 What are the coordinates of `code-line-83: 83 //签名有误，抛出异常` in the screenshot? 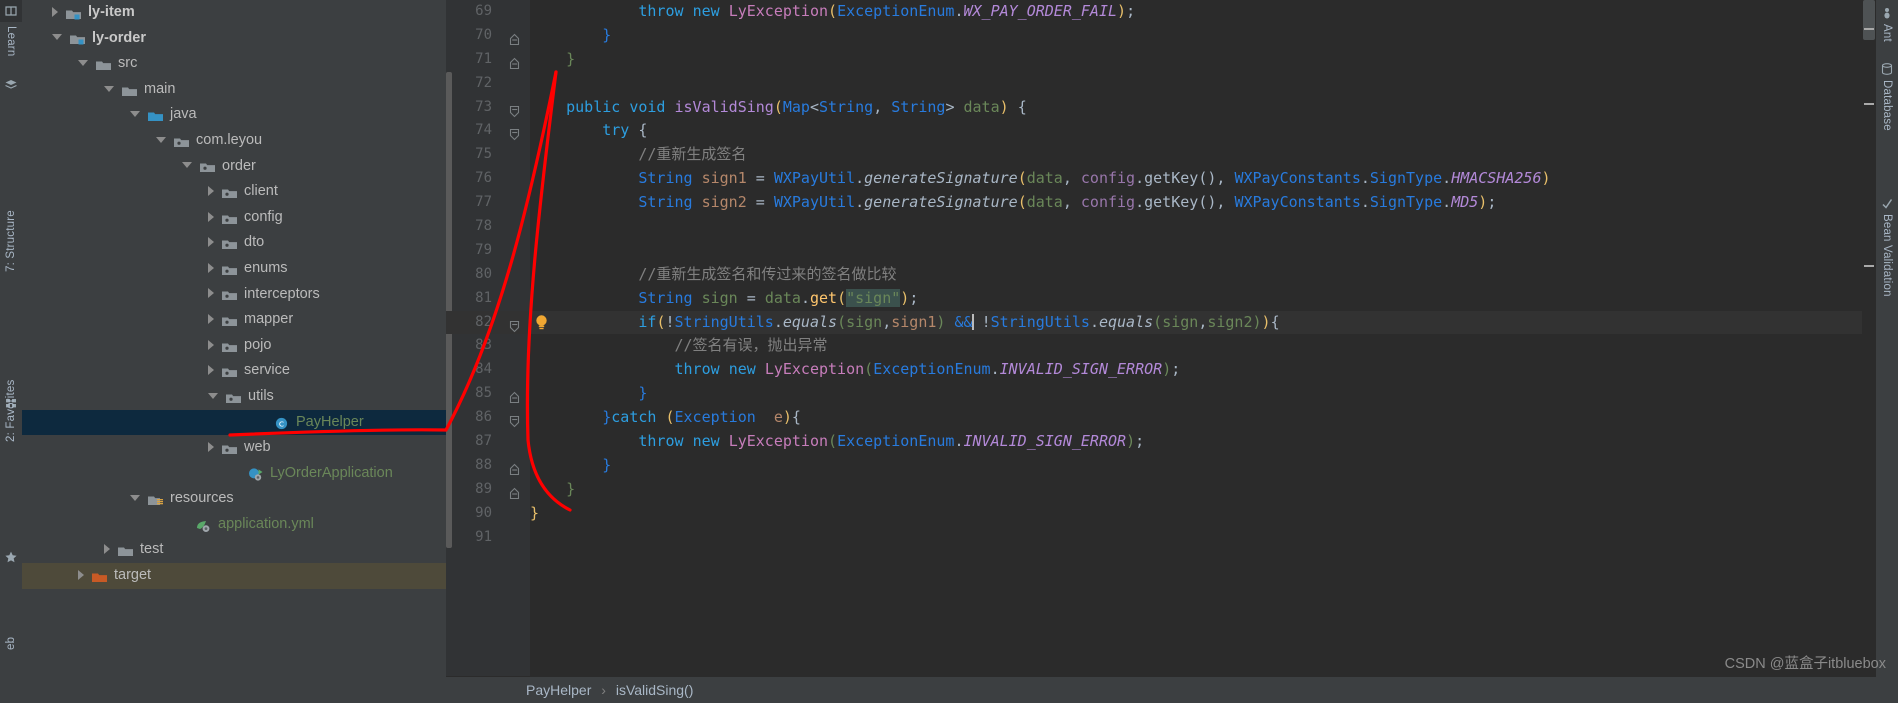 It's located at (1161, 346).